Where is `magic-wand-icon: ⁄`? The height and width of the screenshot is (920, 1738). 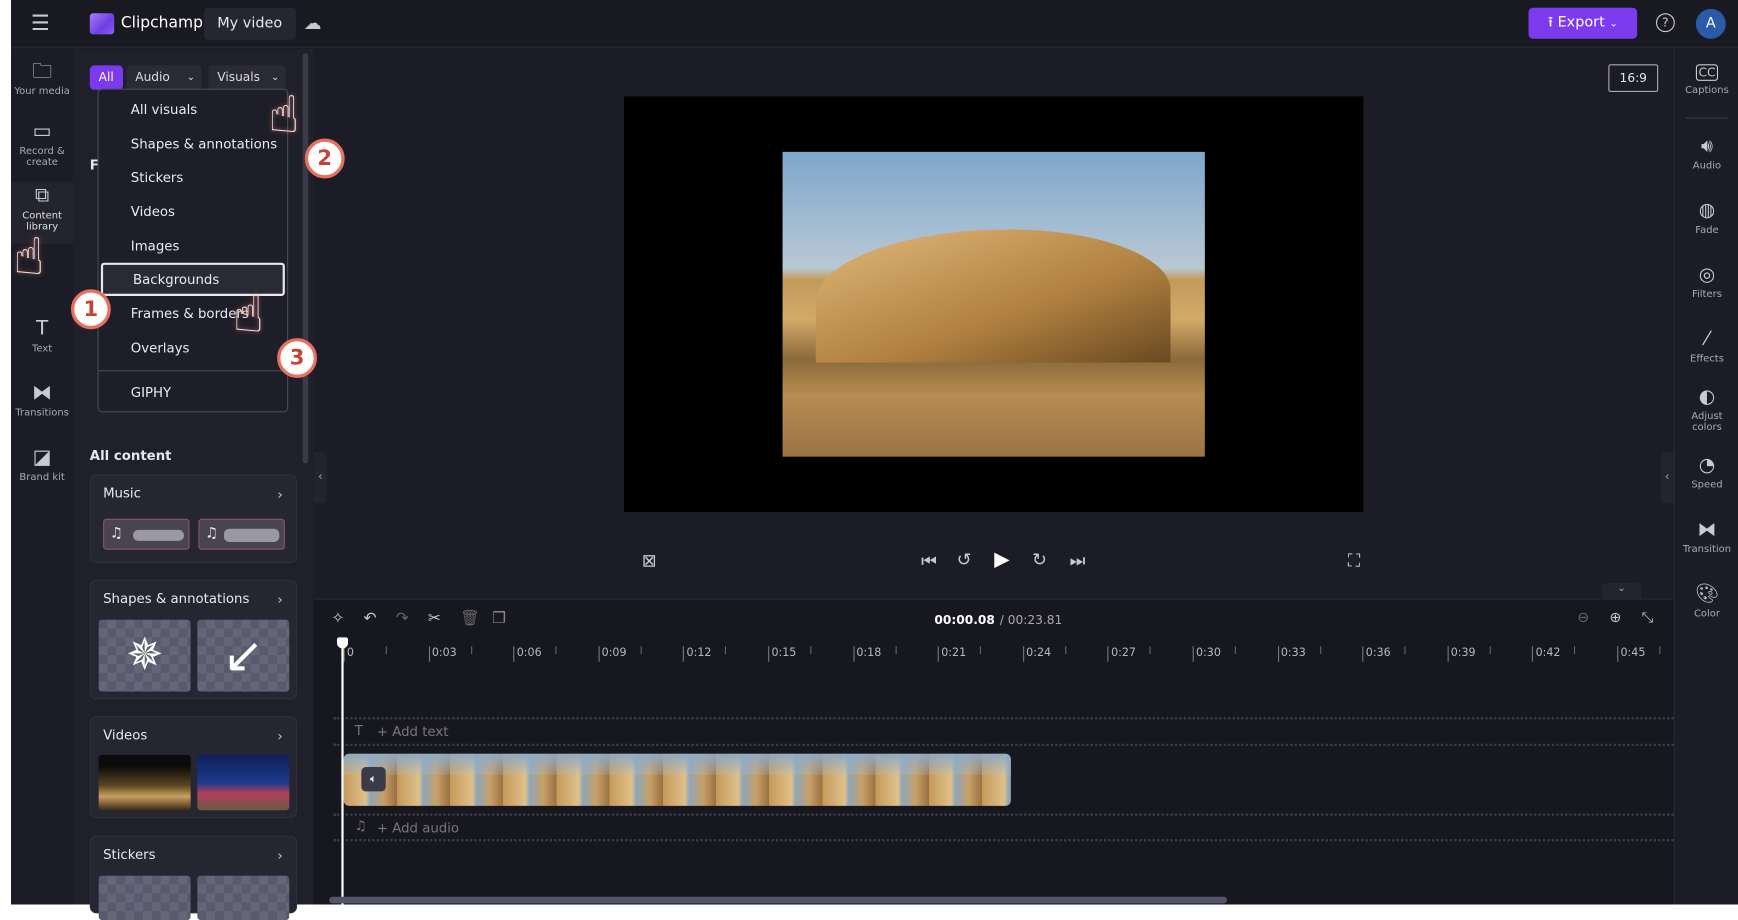 magic-wand-icon: ⁄ is located at coordinates (1707, 339).